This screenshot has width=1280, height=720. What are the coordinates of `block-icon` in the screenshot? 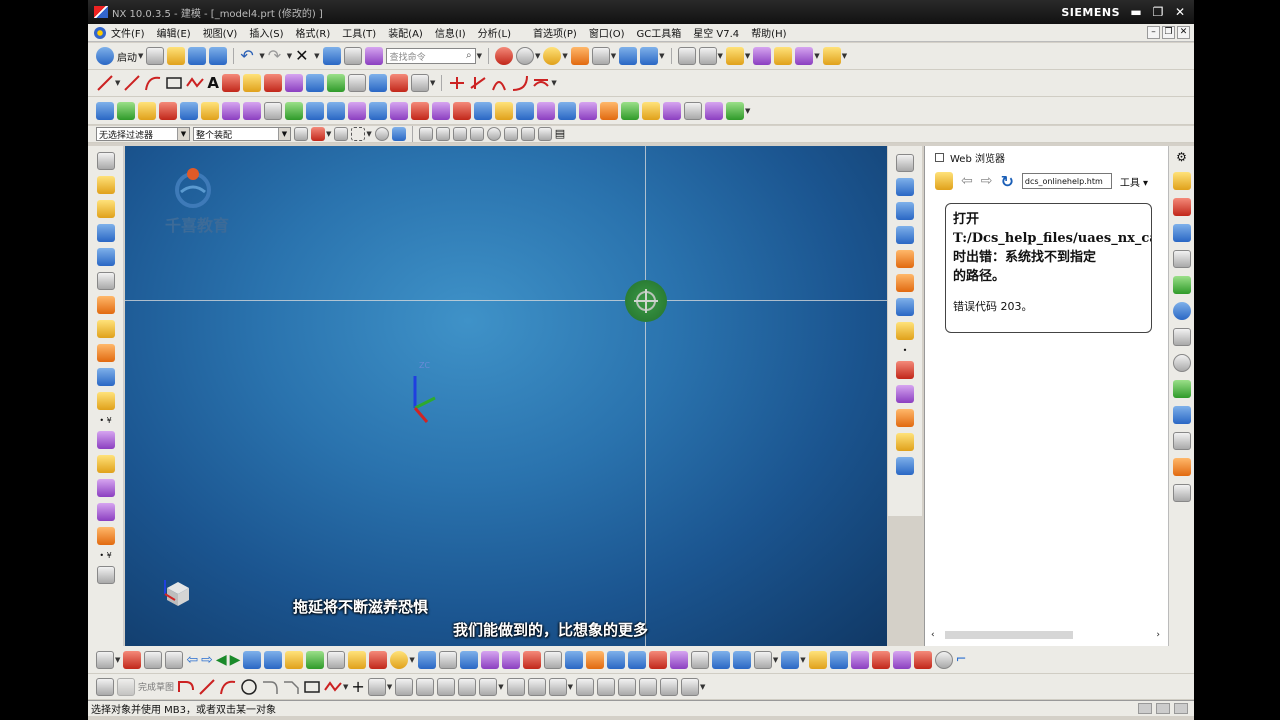 It's located at (147, 110).